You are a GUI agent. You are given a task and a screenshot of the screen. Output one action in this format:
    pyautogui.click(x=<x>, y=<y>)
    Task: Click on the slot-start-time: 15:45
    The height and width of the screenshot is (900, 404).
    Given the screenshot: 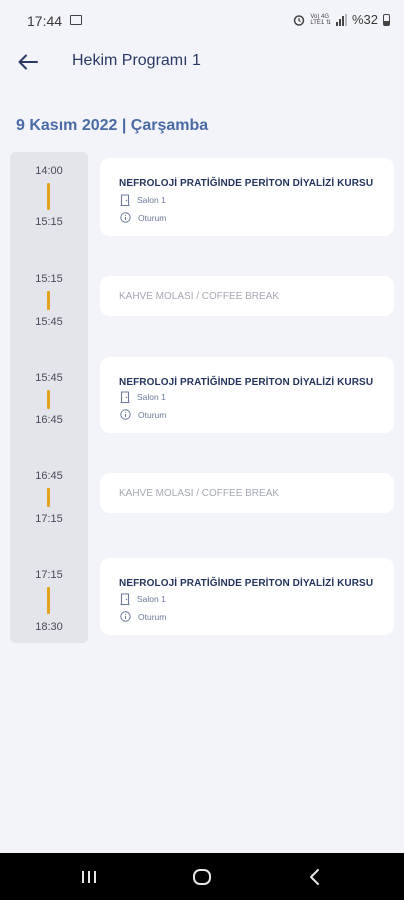 What is the action you would take?
    pyautogui.click(x=49, y=378)
    